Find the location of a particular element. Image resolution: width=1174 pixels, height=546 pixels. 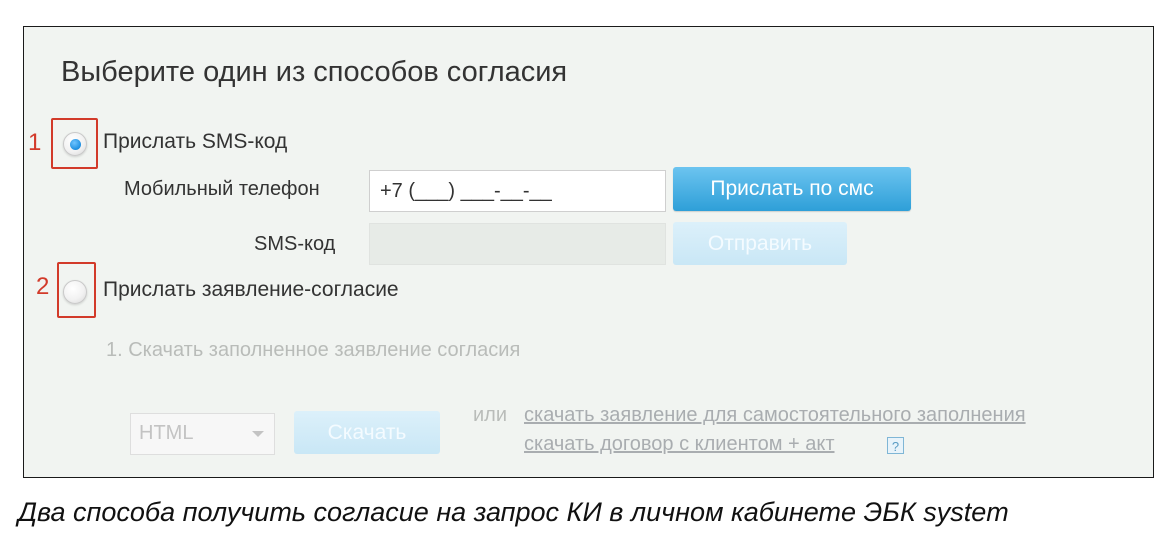

download-button: Скачать is located at coordinates (367, 432).